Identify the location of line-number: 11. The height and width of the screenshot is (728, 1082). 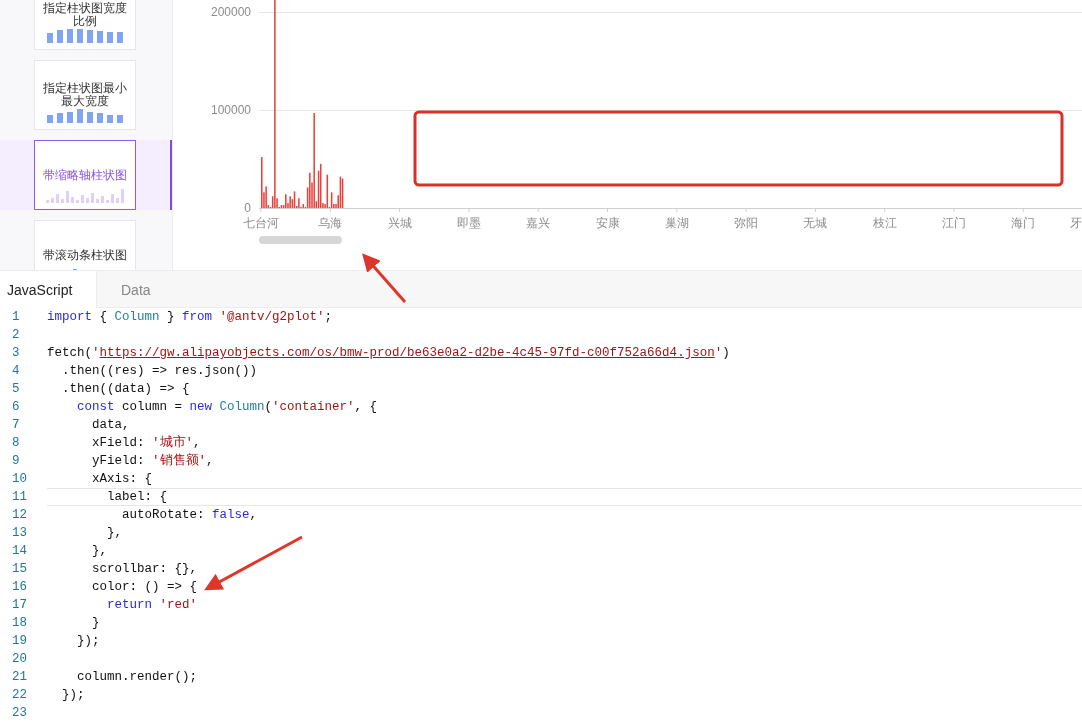
(19, 497).